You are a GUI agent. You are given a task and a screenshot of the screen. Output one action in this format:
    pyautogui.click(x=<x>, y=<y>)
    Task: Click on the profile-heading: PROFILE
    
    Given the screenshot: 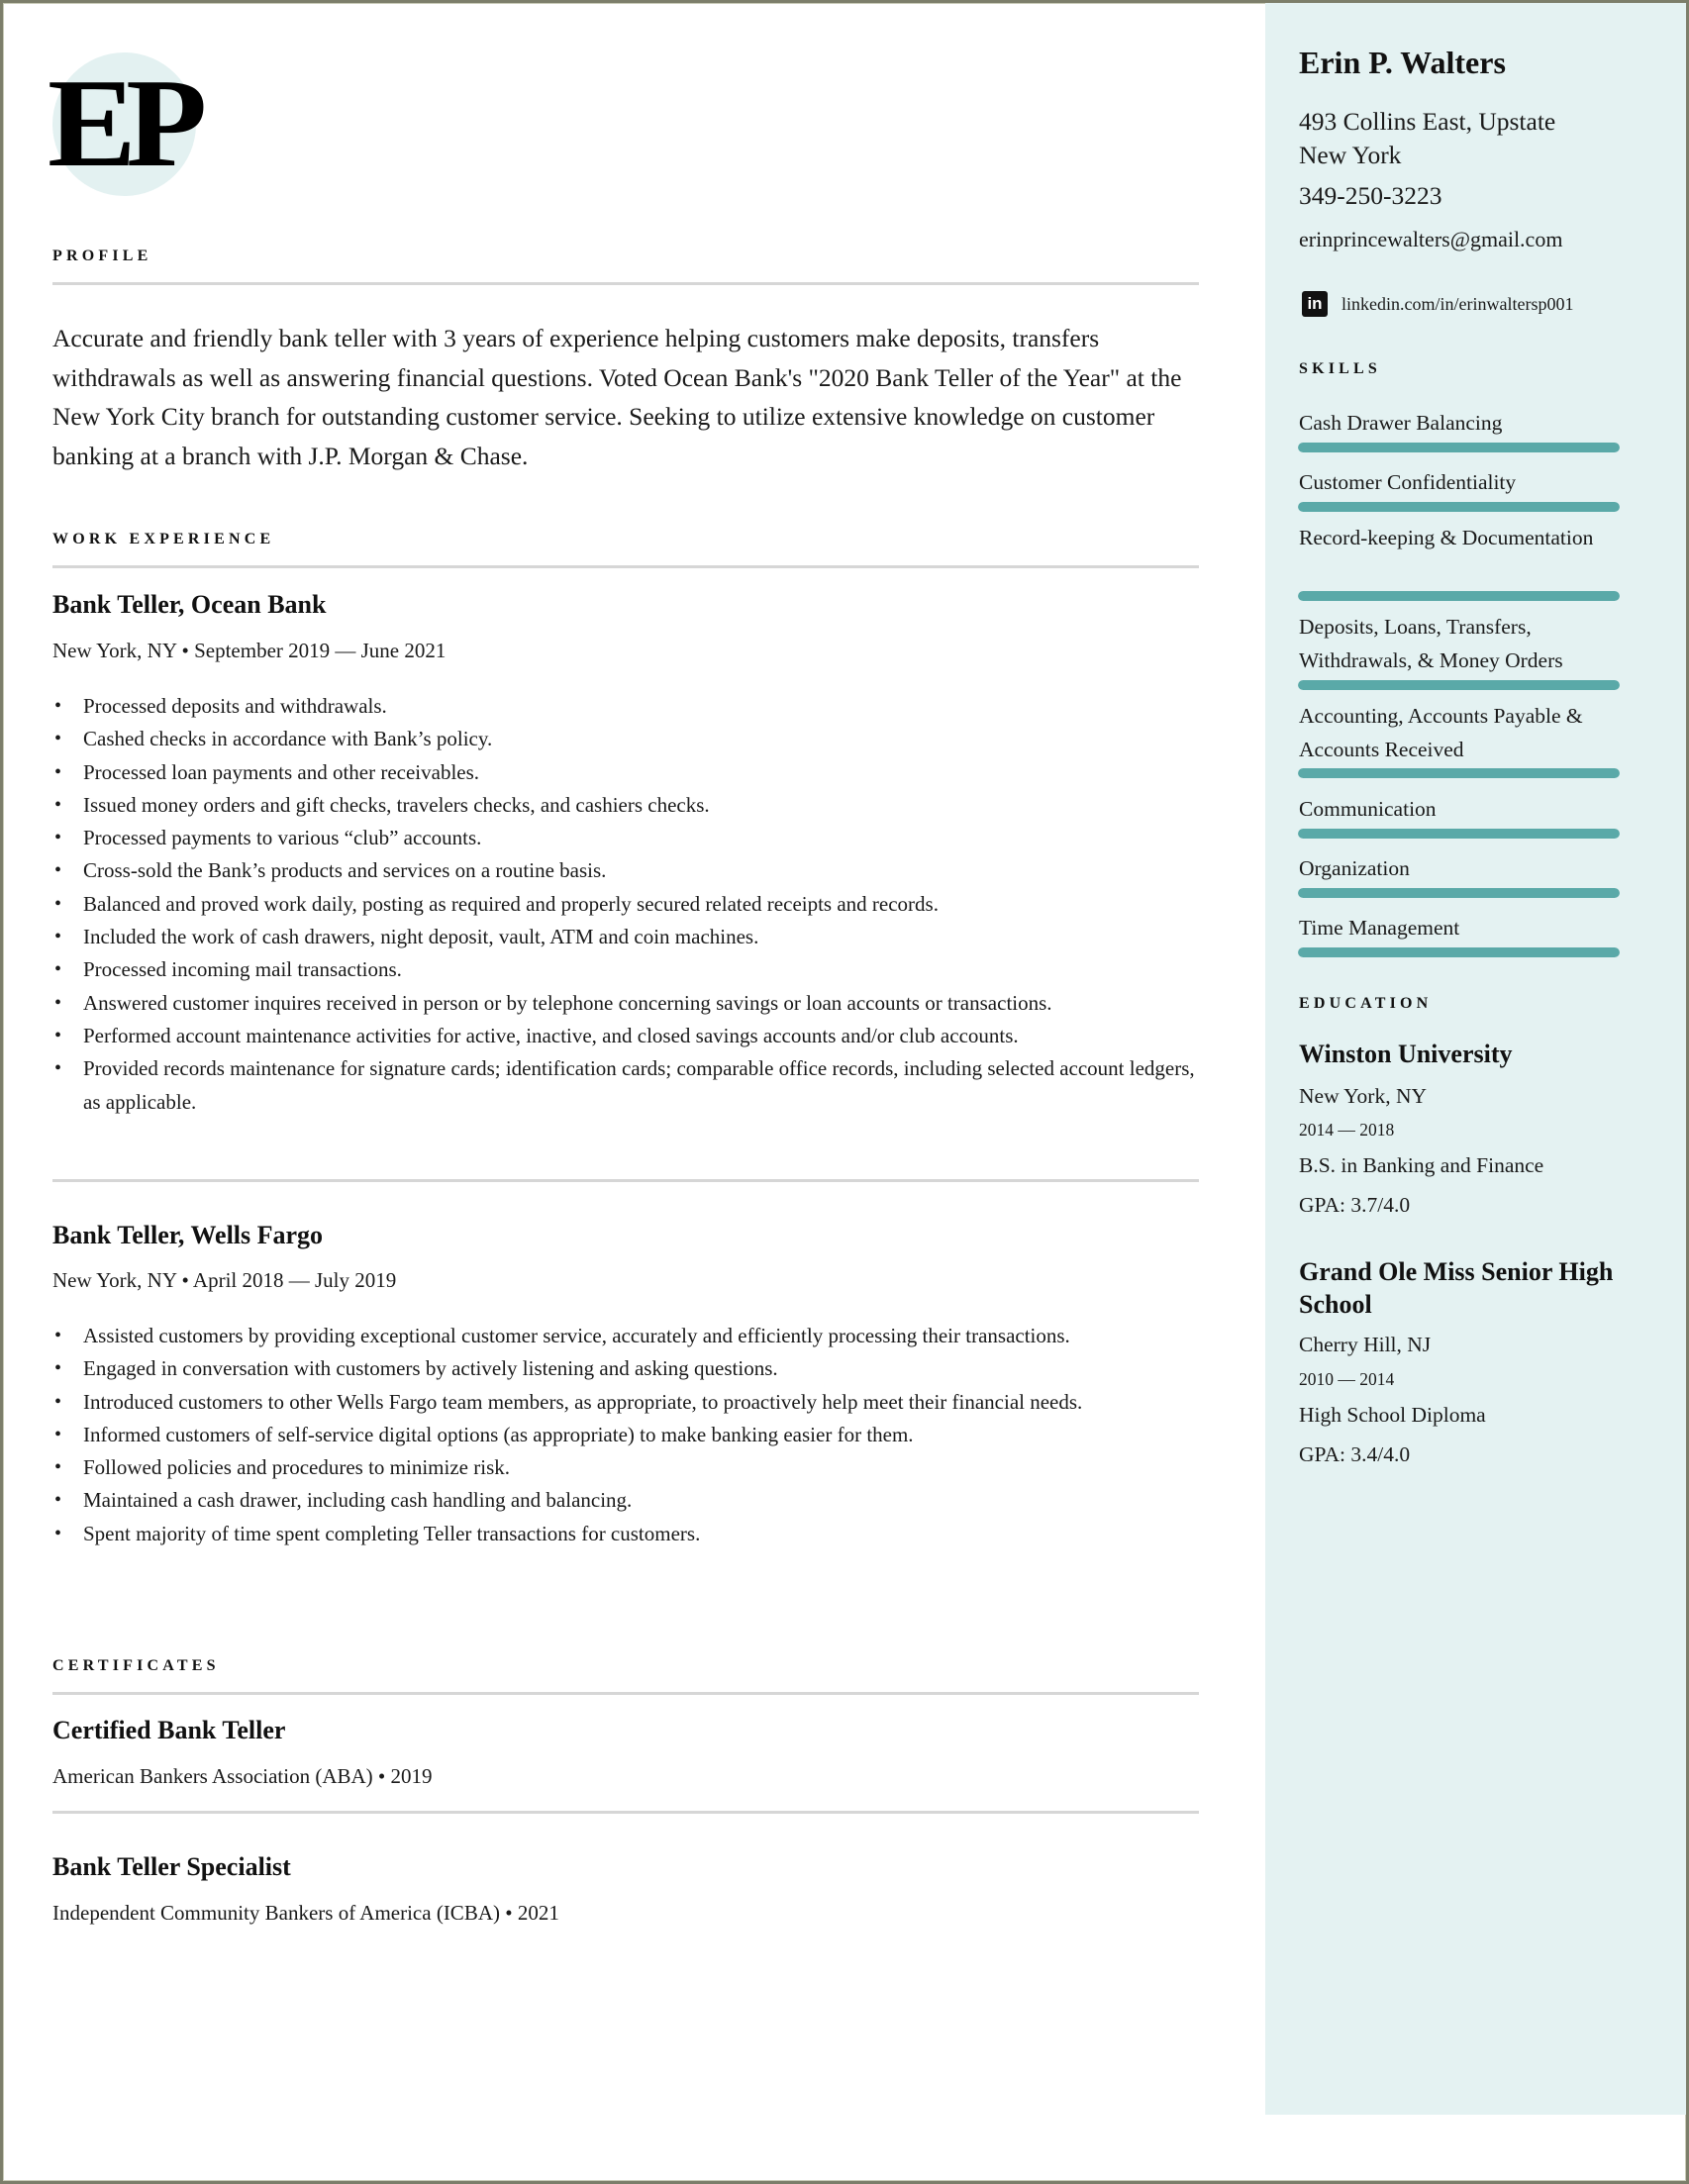 What is the action you would take?
    pyautogui.click(x=102, y=256)
    